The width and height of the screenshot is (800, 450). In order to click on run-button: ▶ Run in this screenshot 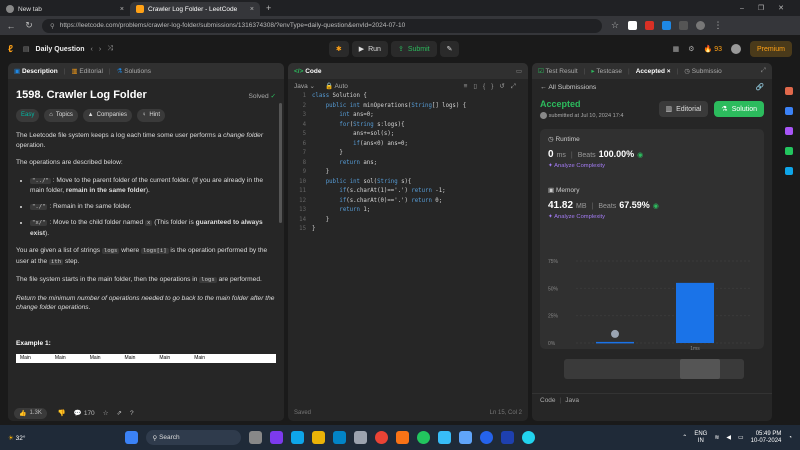, I will do `click(369, 49)`.